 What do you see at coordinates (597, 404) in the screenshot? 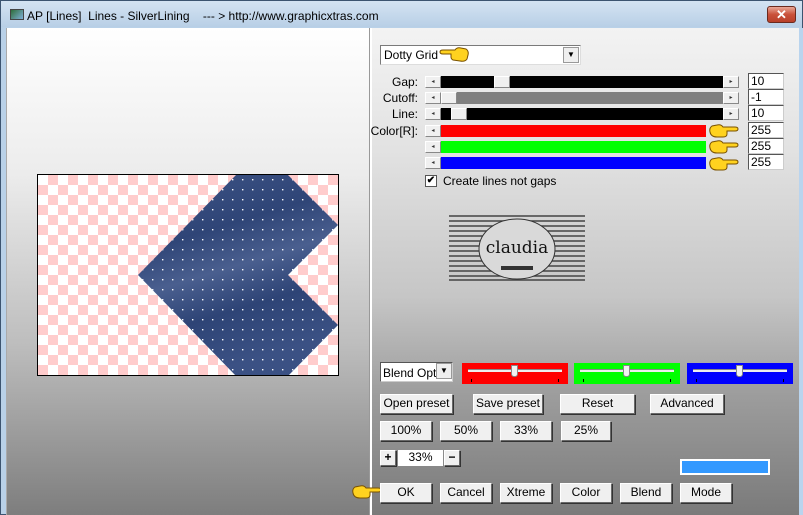
I see `reset-button: Reset` at bounding box center [597, 404].